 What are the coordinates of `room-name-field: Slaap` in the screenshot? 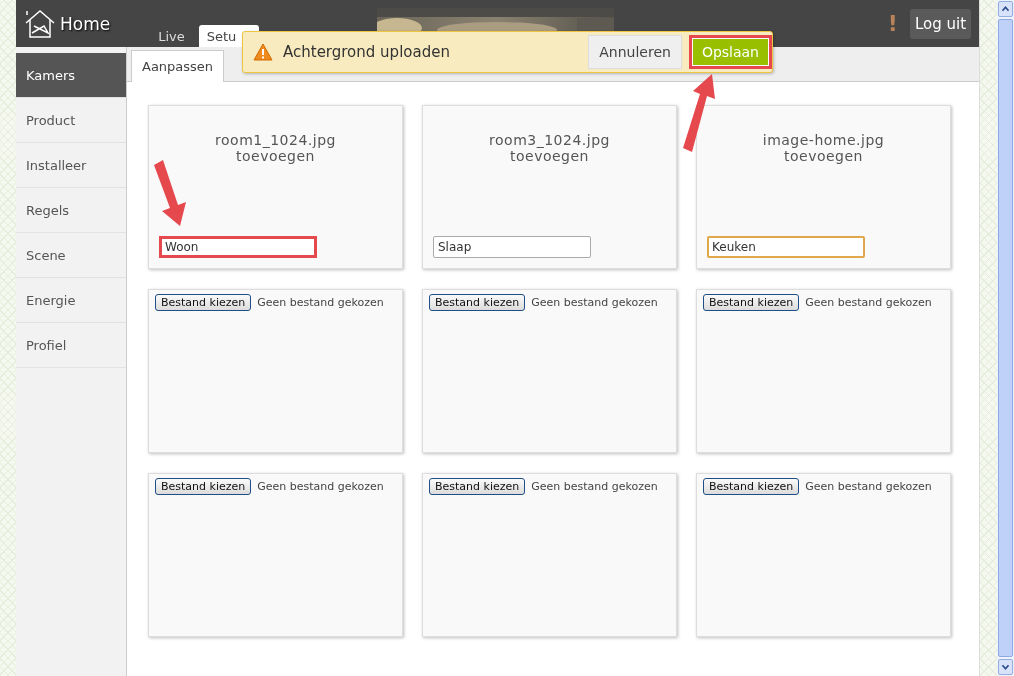 It's located at (512, 247).